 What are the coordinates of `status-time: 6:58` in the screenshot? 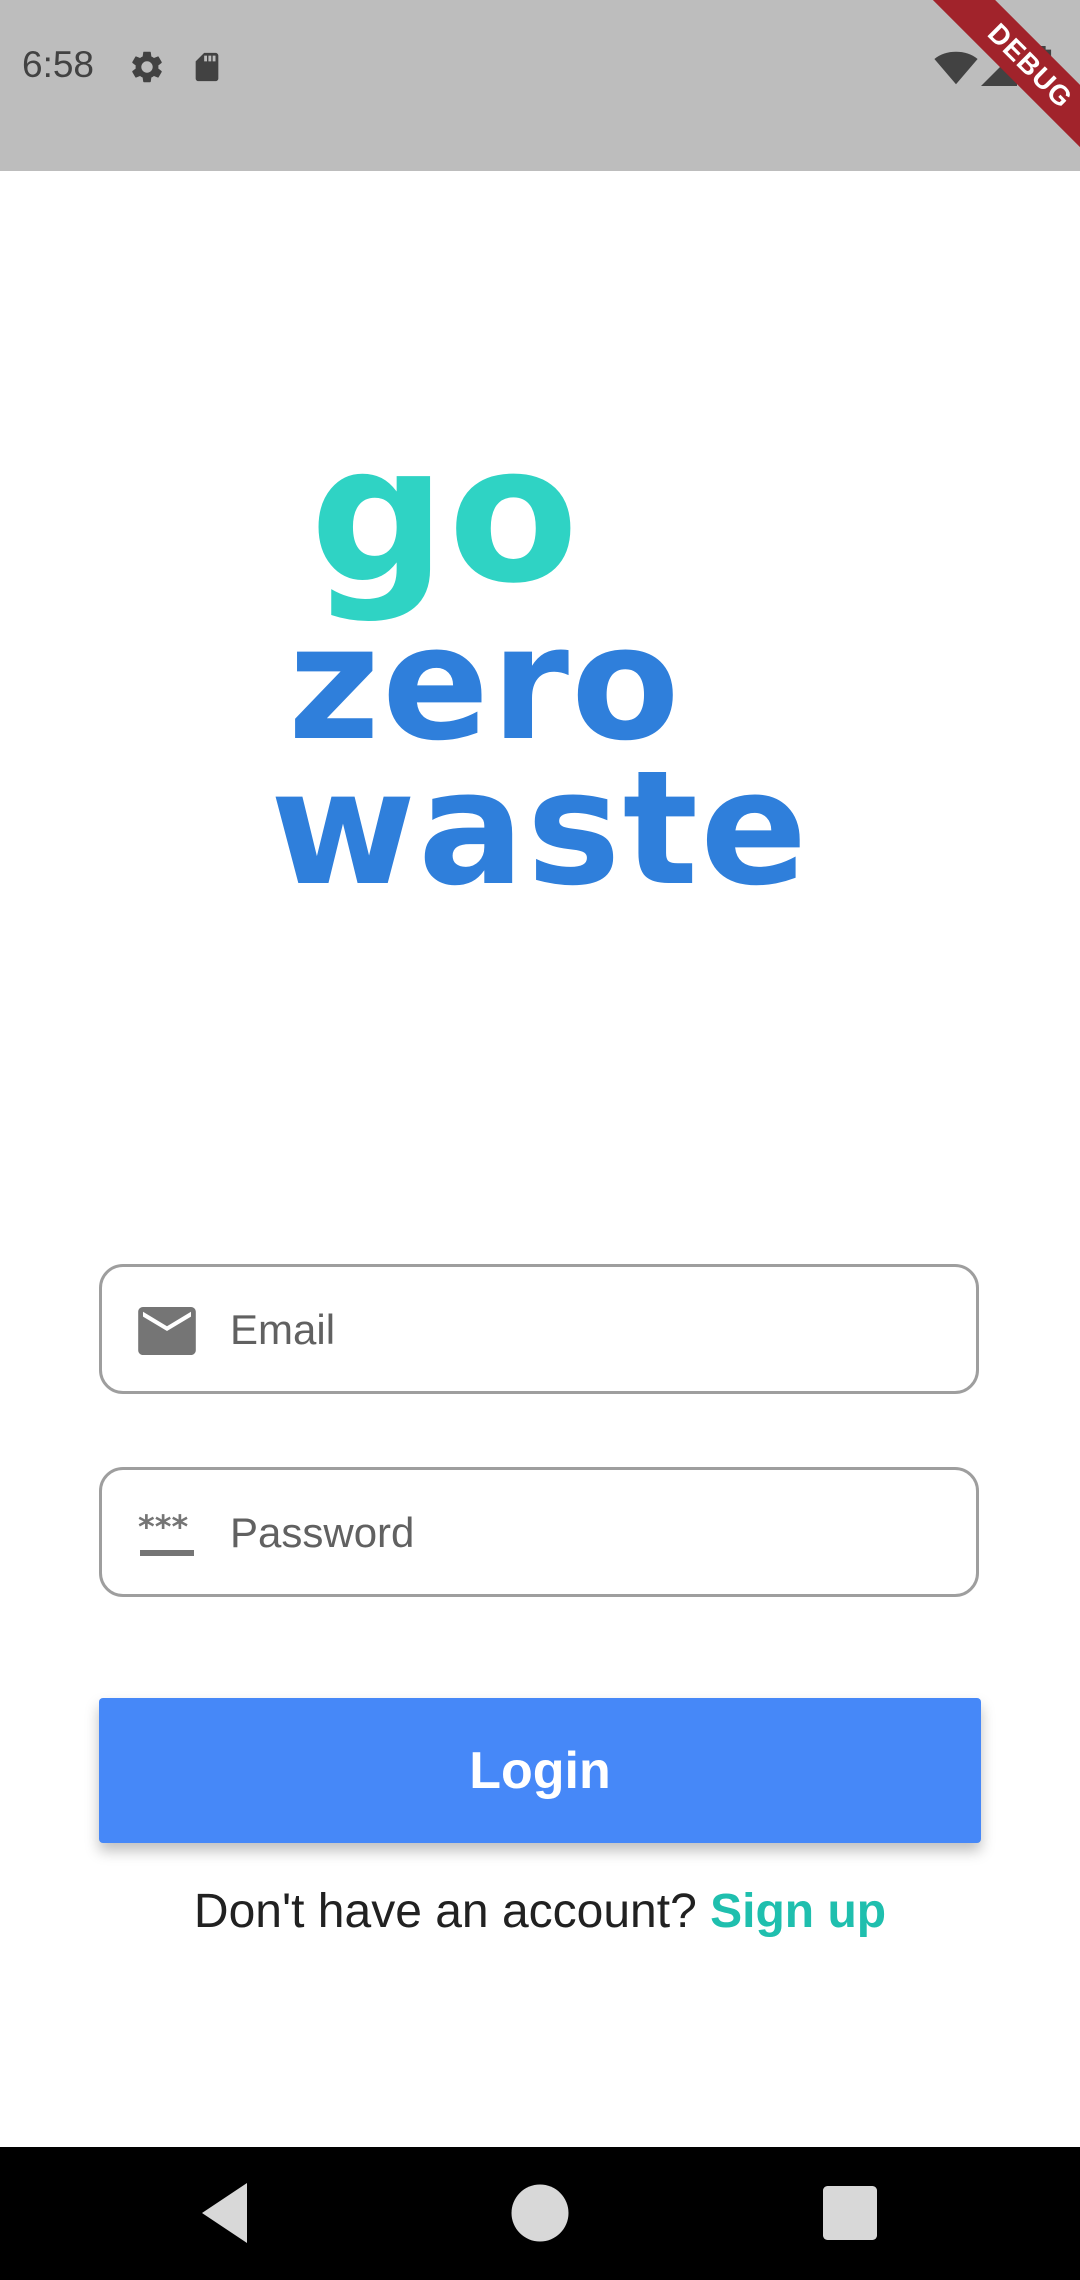 It's located at (58, 64).